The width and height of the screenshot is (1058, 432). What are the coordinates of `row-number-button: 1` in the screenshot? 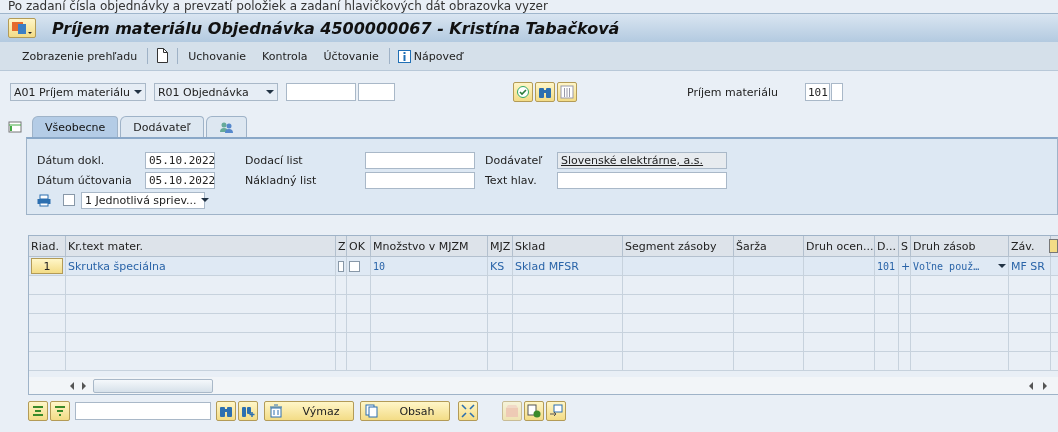 It's located at (47, 266).